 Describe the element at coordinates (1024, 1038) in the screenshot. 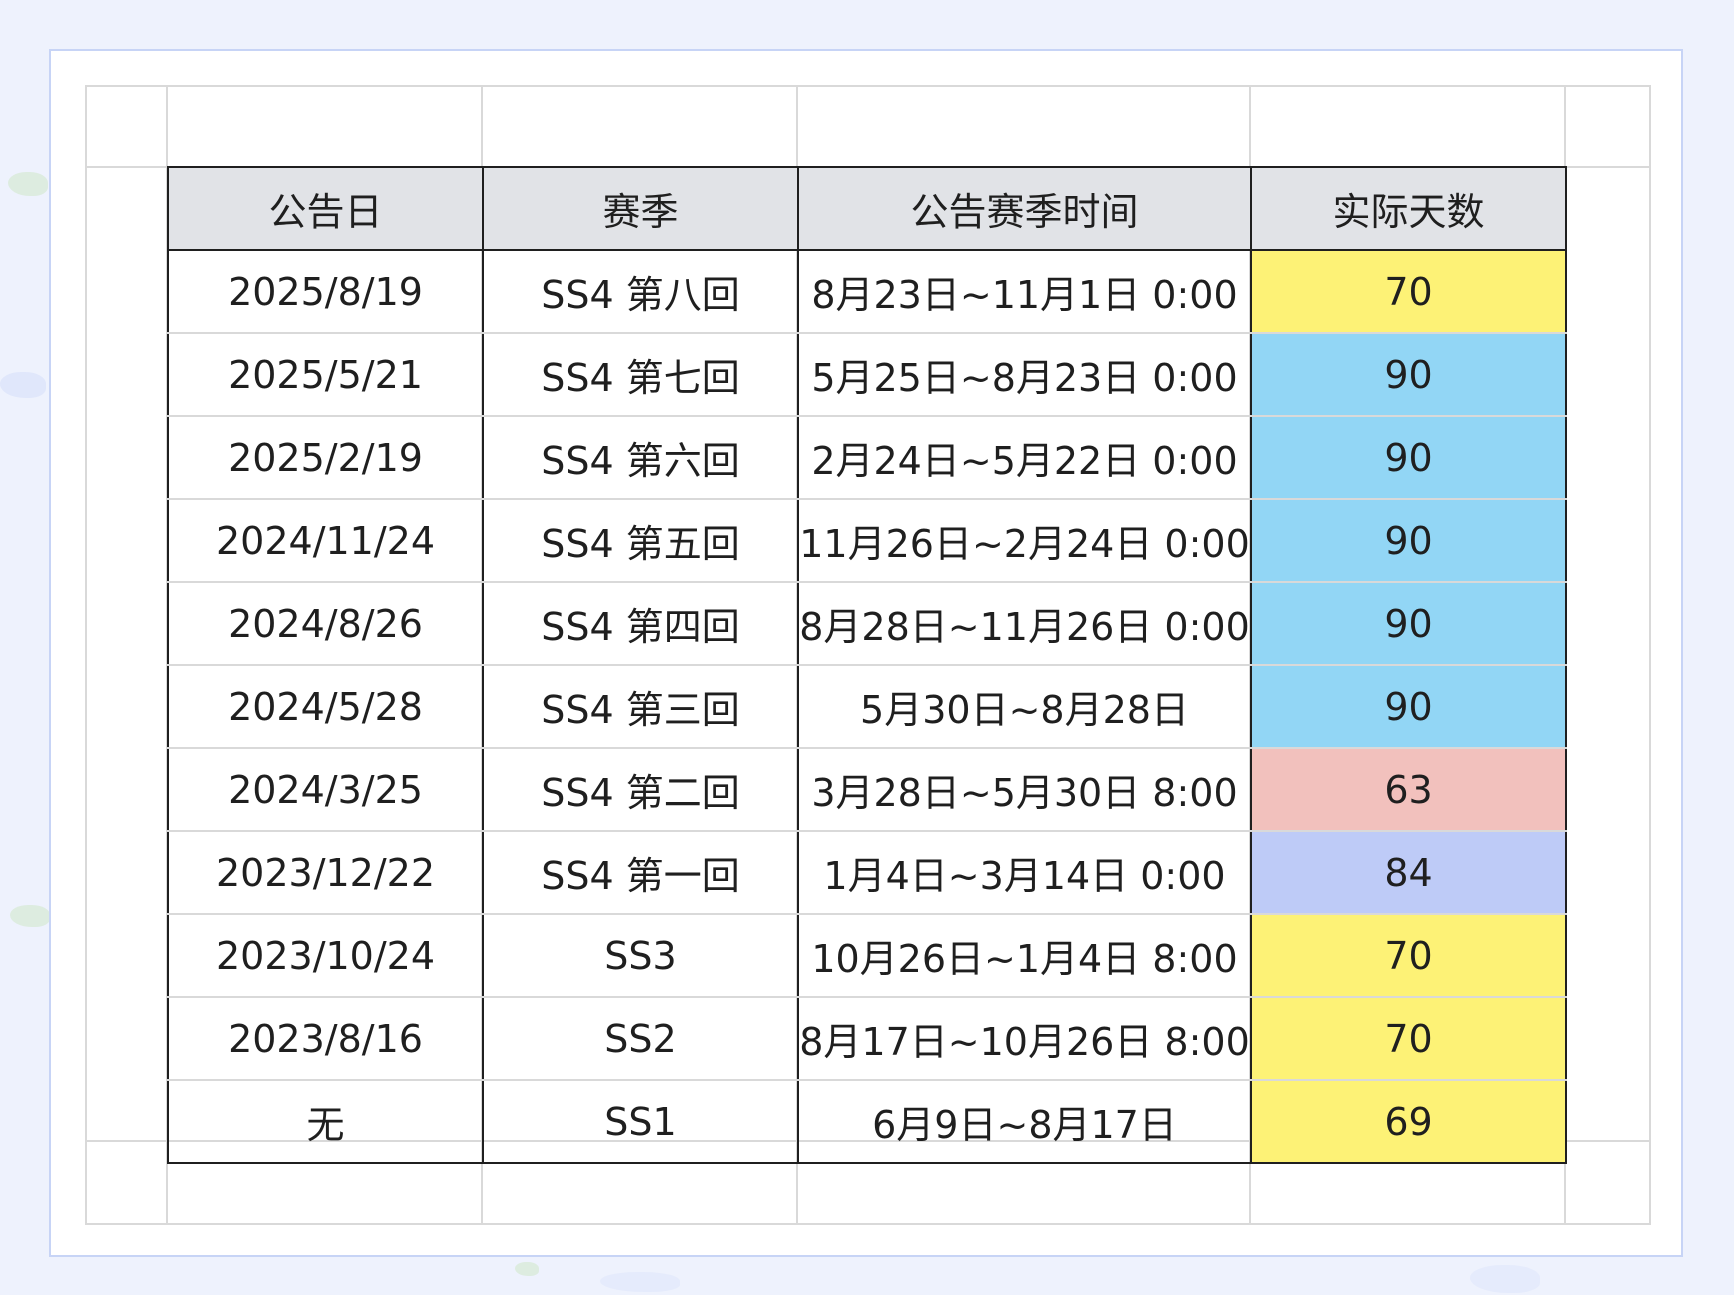

I see `cell-season-period: 8月17日~10月26日 8:00` at that location.